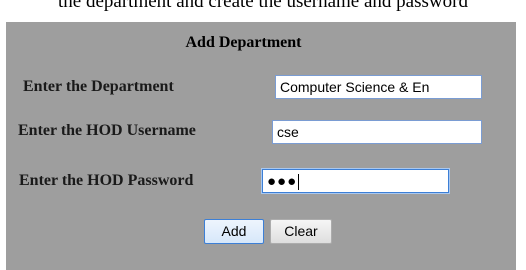  Describe the element at coordinates (299, 182) in the screenshot. I see `text-cursor` at that location.